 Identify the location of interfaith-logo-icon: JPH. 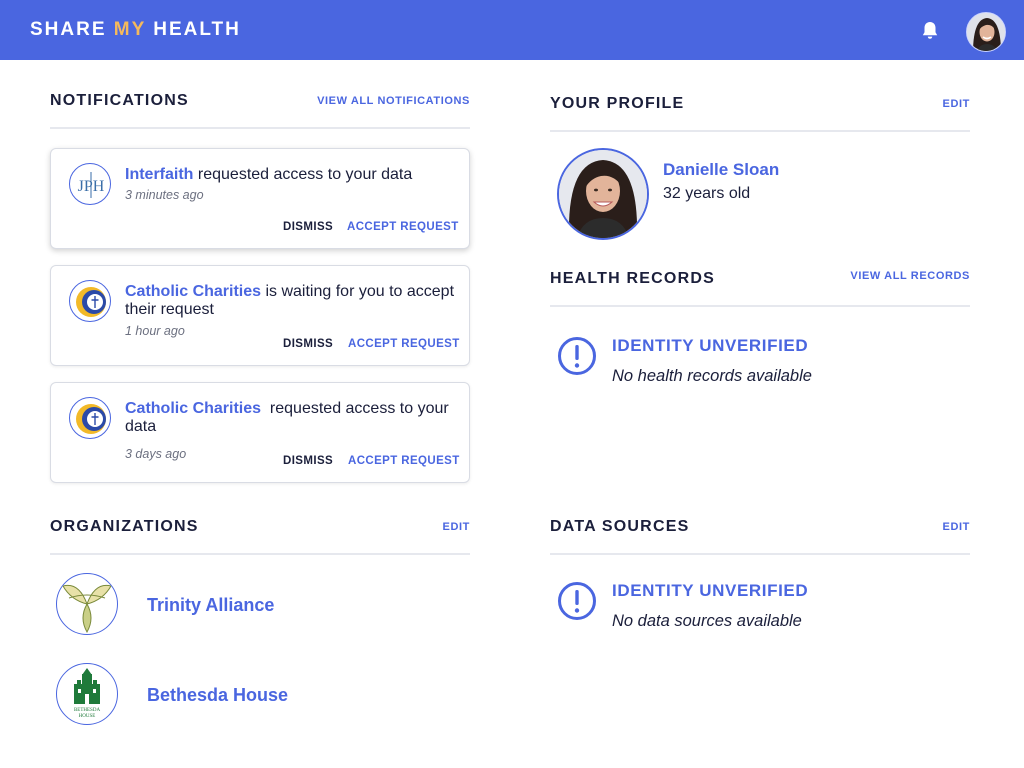
(90, 184).